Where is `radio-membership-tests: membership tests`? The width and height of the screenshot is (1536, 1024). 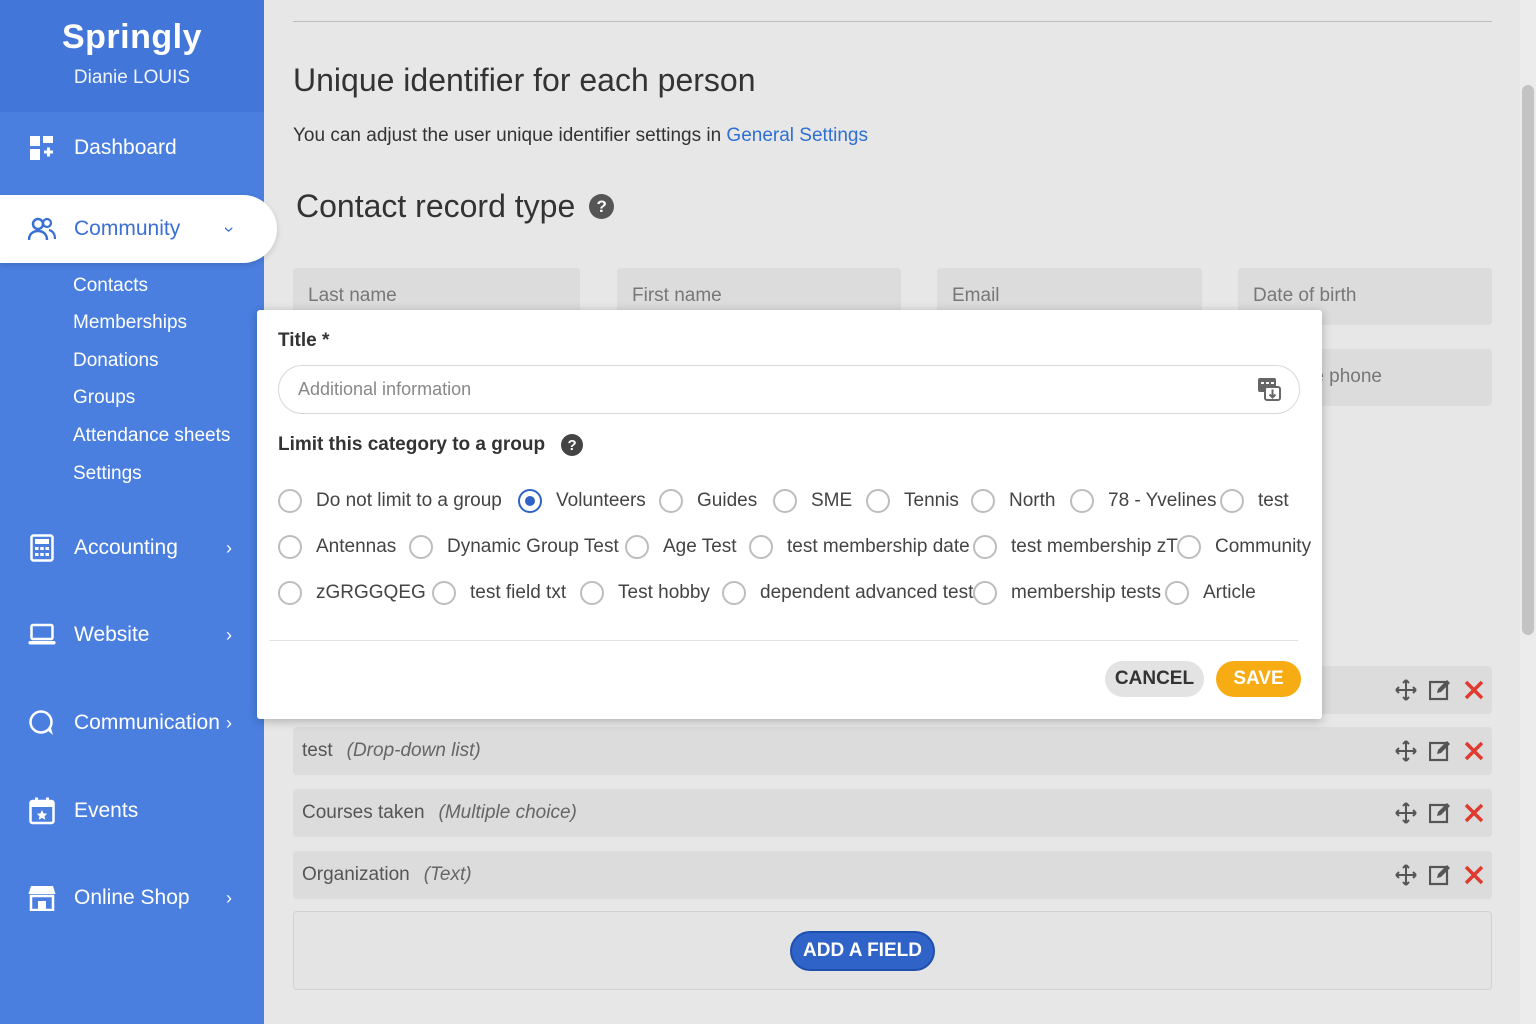
radio-membership-tests: membership tests is located at coordinates (1067, 593).